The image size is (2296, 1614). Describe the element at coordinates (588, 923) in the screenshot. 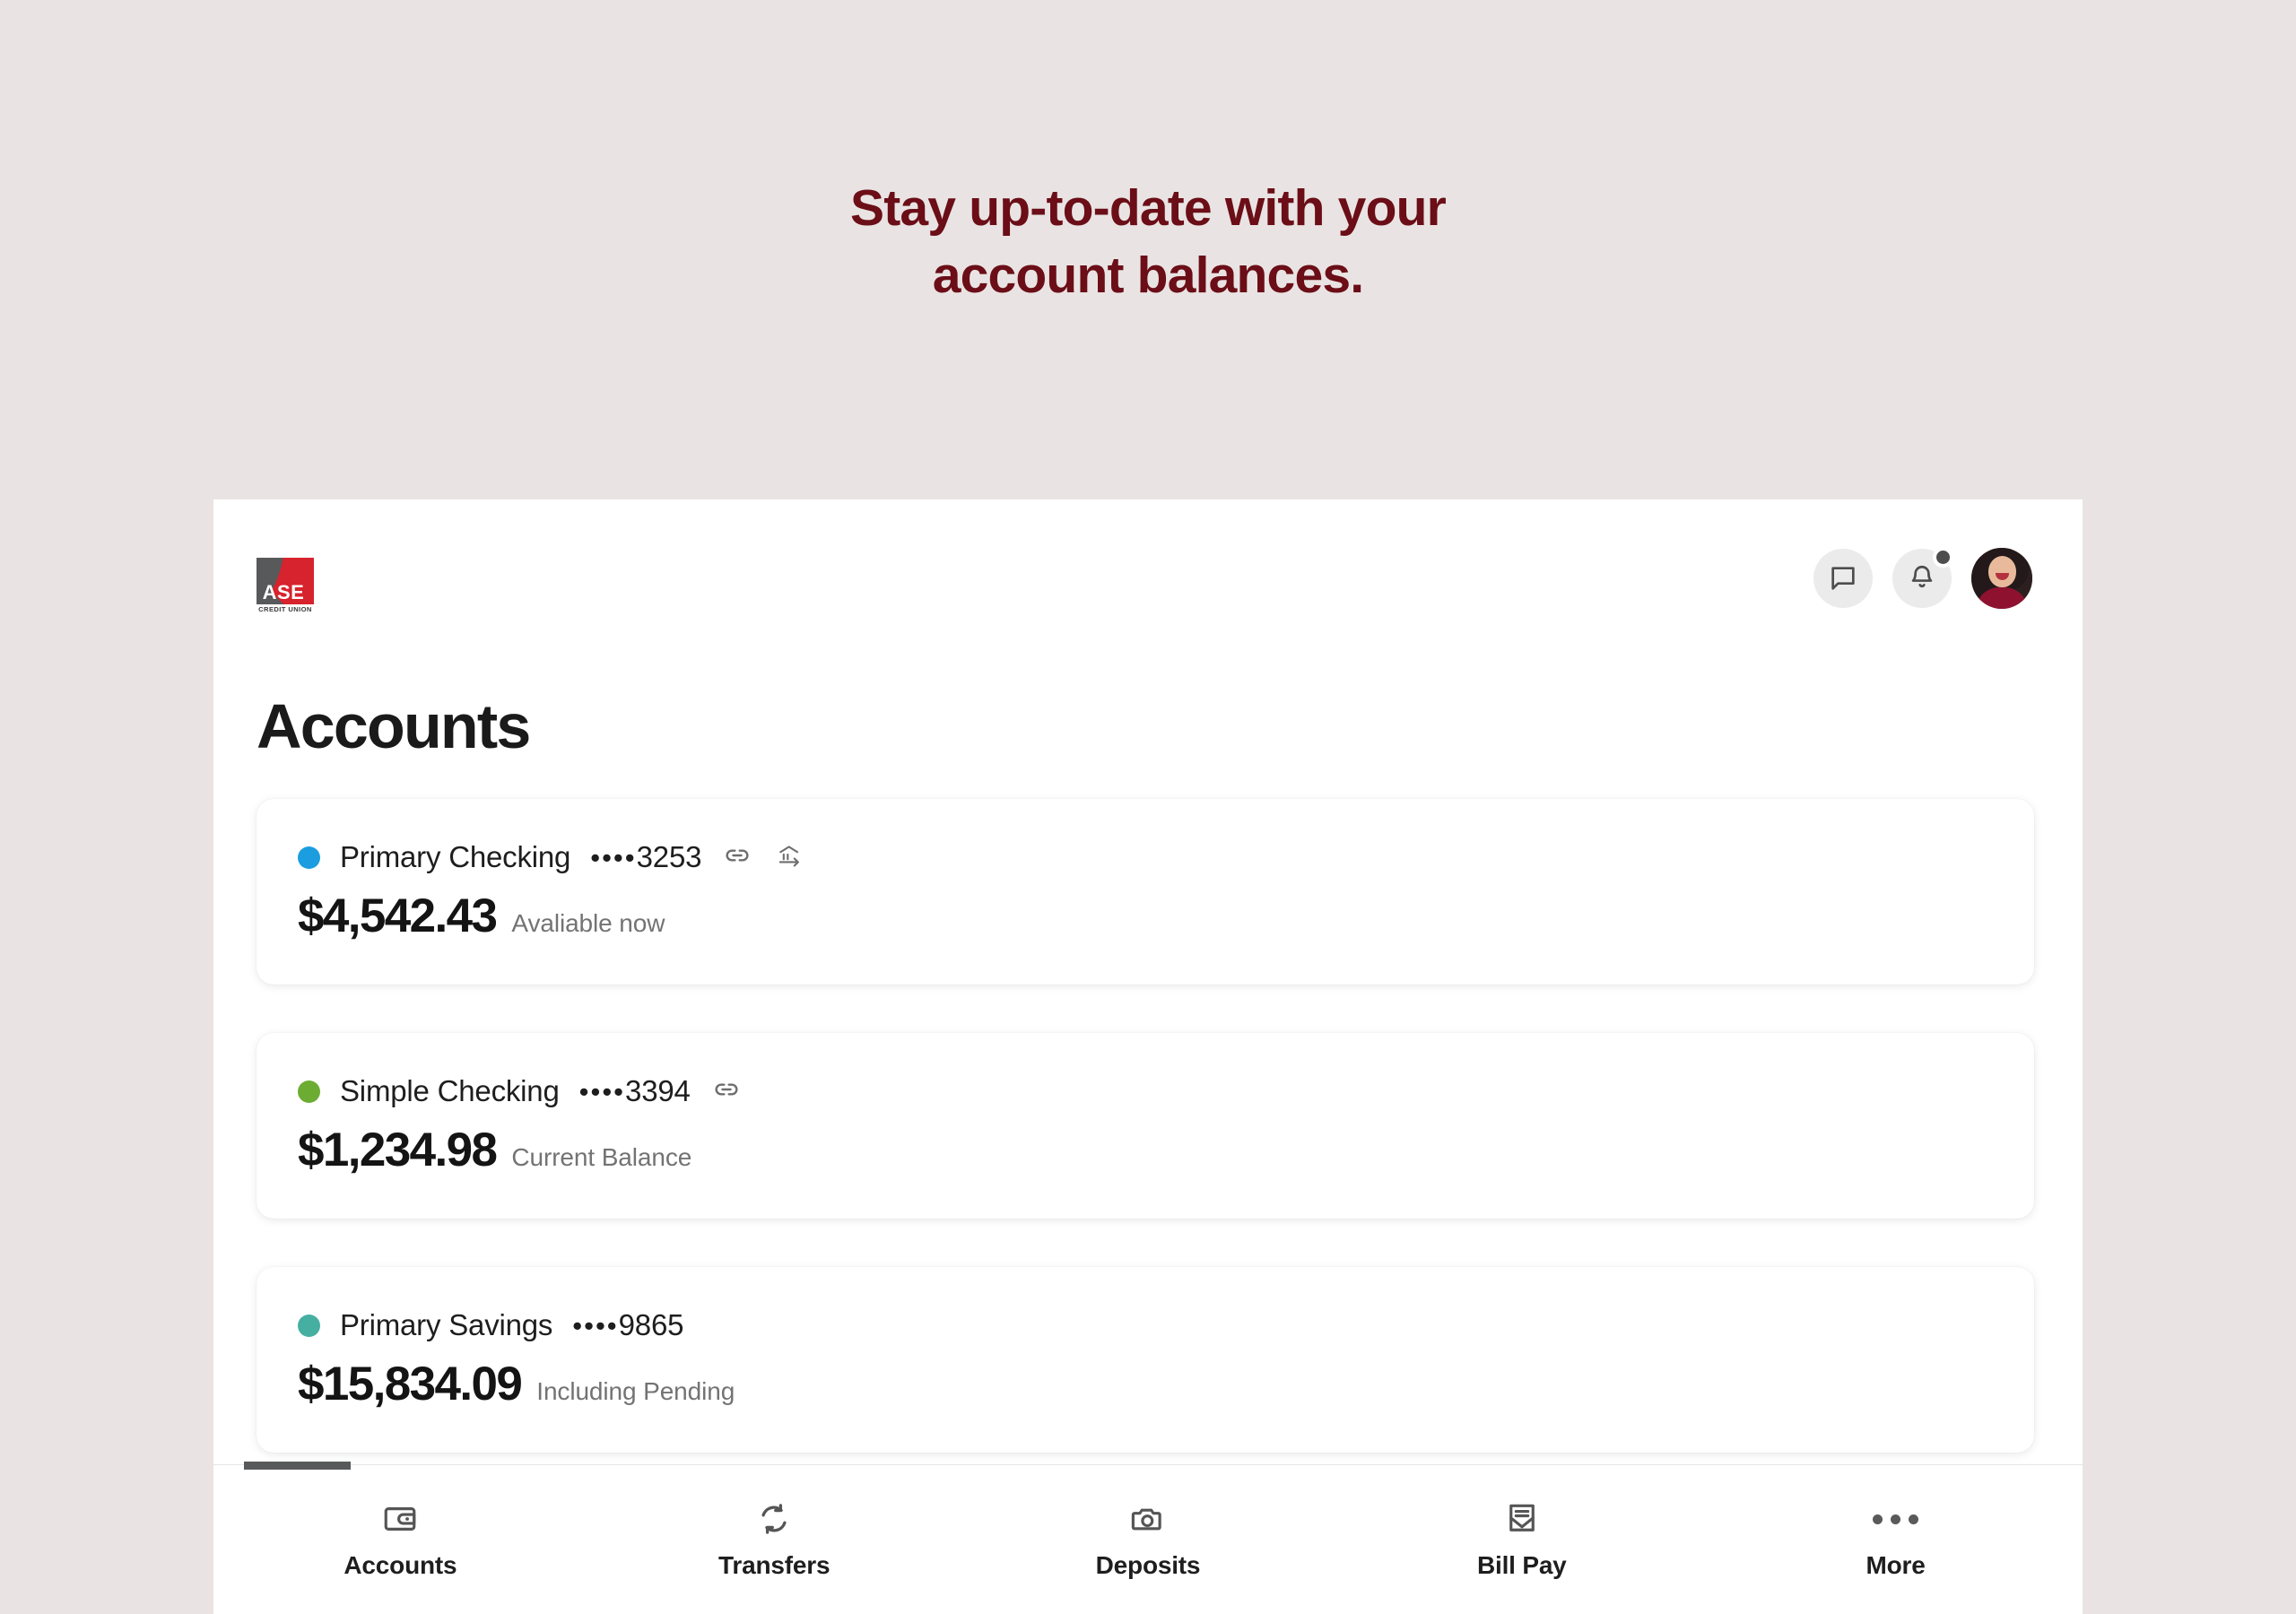

I see `account-balance-label: Avaliable now` at that location.